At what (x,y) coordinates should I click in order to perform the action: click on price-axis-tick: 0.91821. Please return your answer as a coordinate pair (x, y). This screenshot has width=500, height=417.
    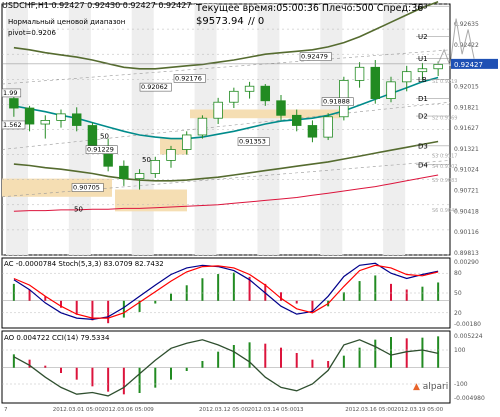
    Looking at the image, I should click on (466, 107).